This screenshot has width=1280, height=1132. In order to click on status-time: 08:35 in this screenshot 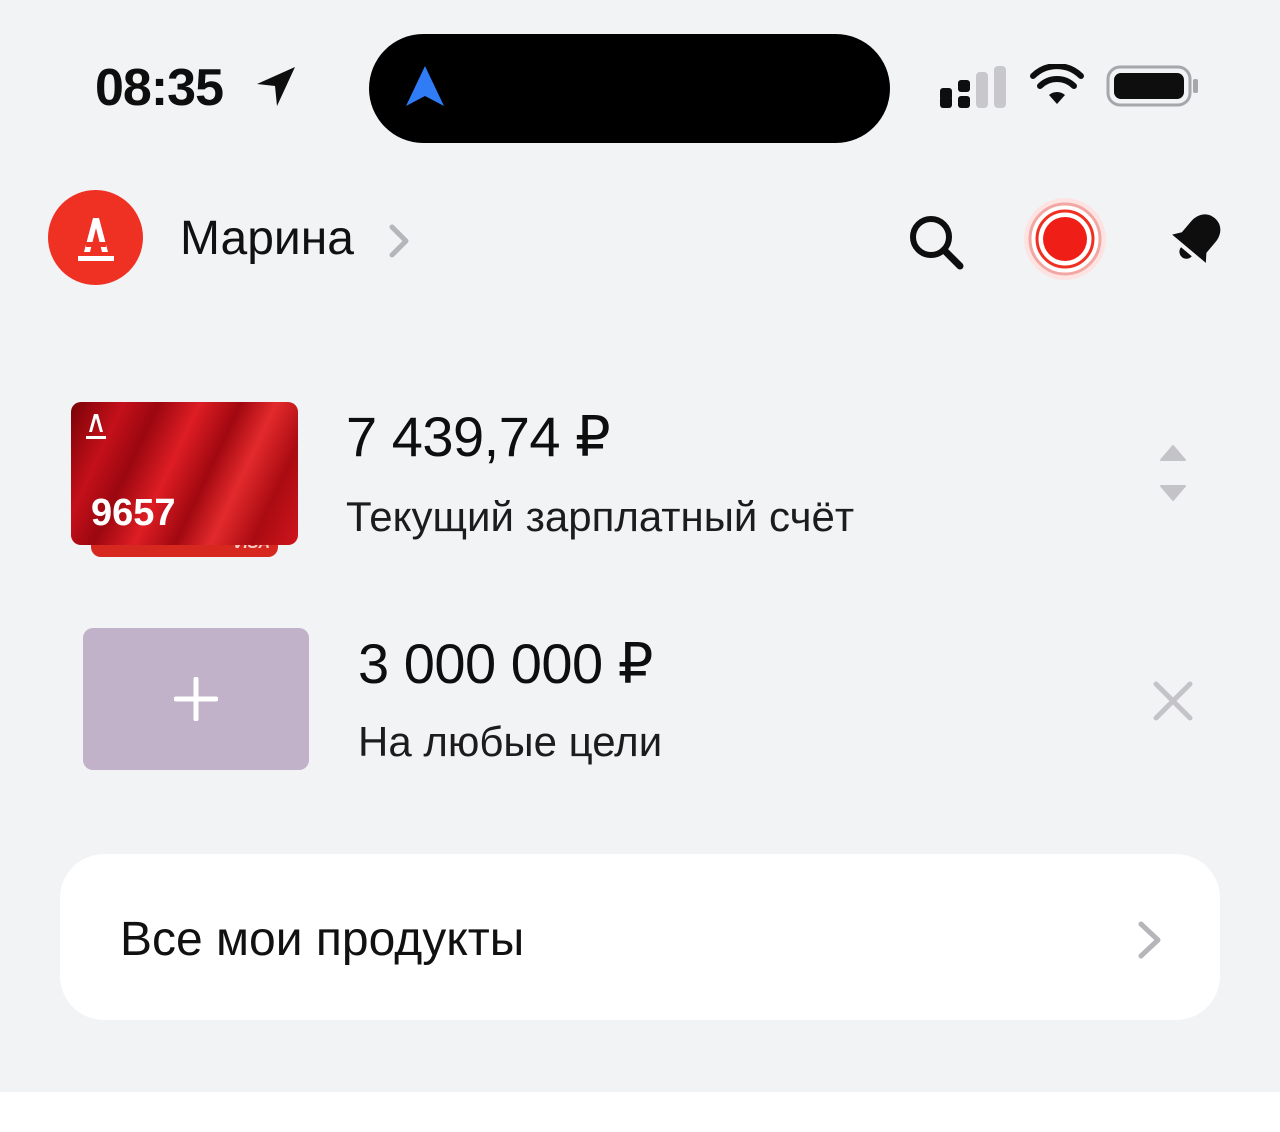, I will do `click(159, 88)`.